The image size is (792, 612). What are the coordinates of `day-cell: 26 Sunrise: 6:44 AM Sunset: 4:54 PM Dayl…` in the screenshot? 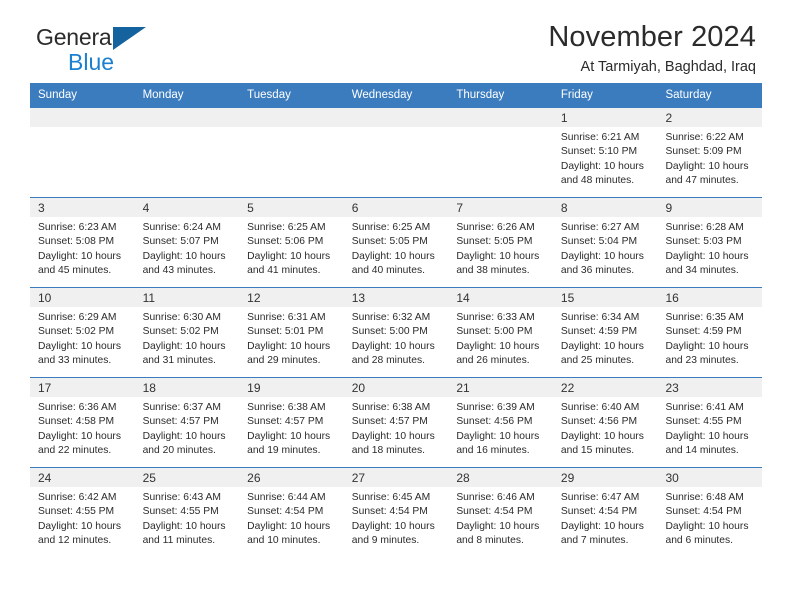 It's located at (291, 513).